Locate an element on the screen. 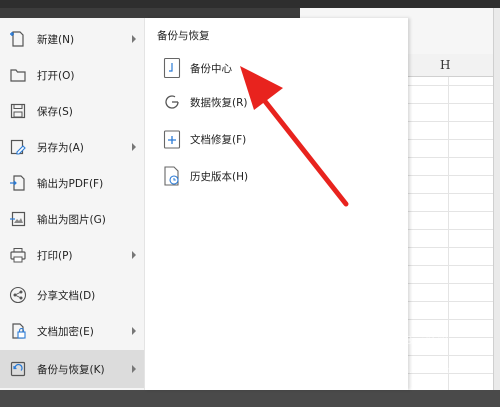 This screenshot has height=407, width=500. submenu-item-data-recovery: 数据恢复(R) is located at coordinates (205, 102).